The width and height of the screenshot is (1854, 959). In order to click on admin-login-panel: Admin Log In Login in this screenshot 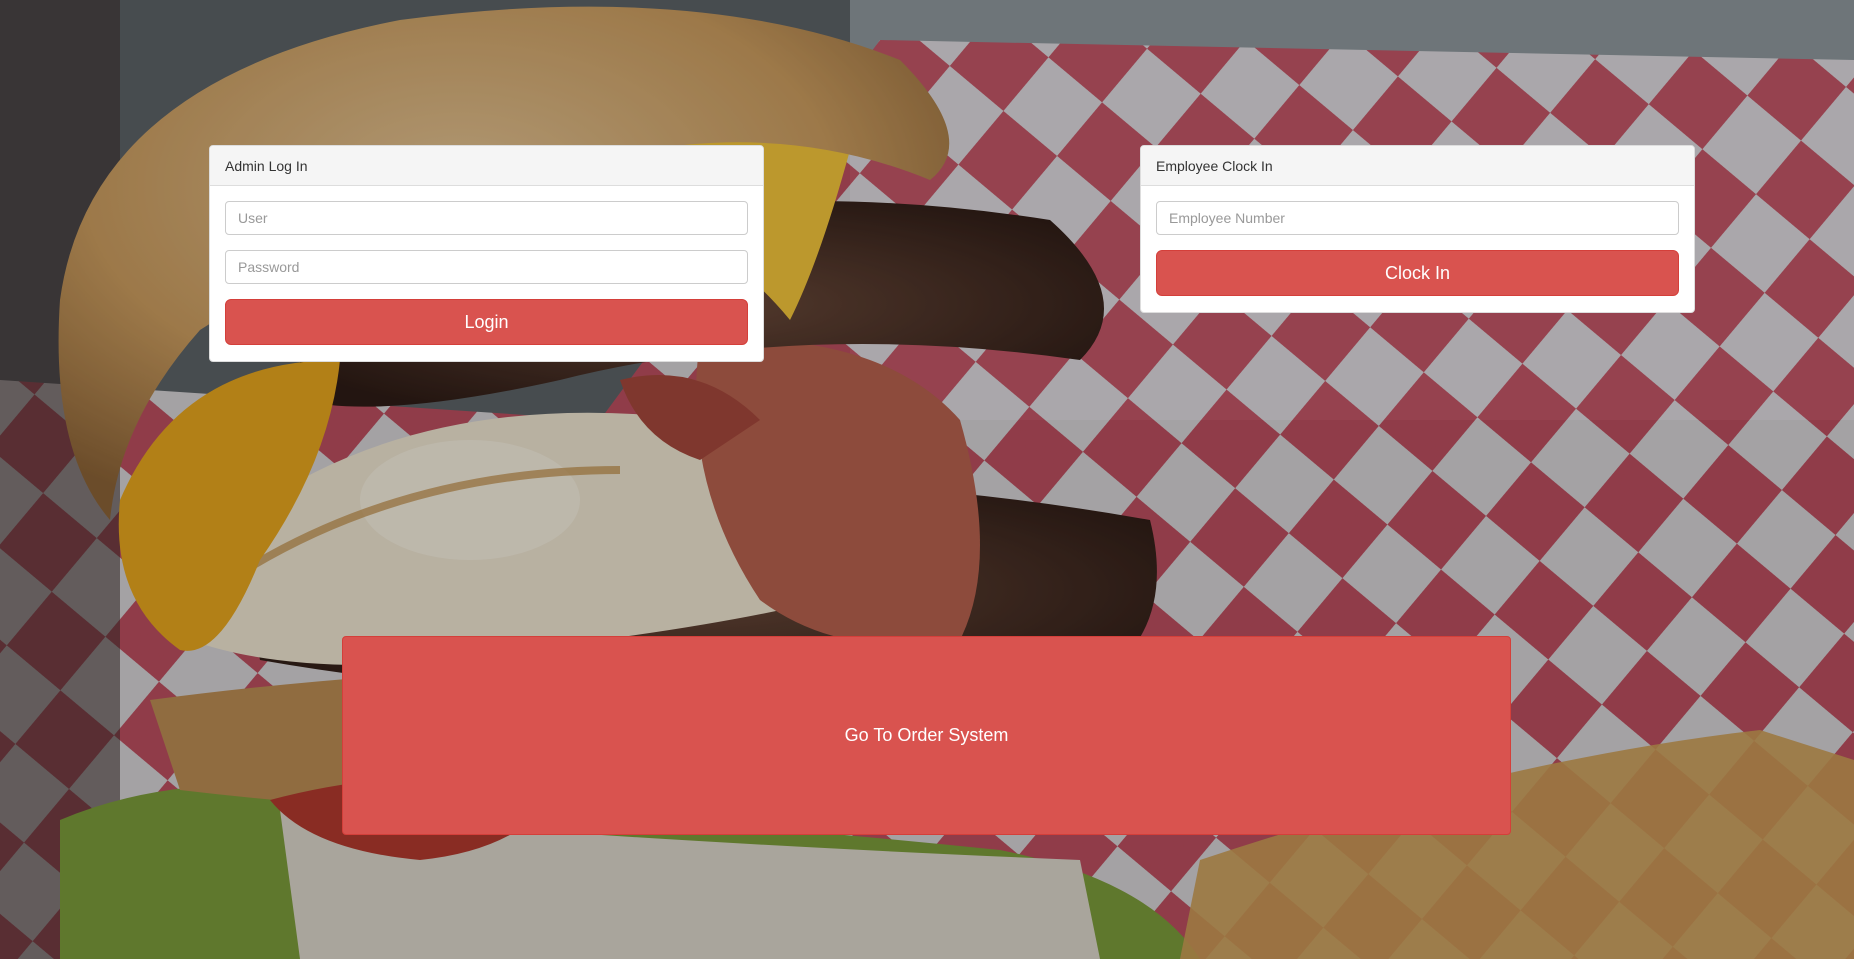, I will do `click(486, 253)`.